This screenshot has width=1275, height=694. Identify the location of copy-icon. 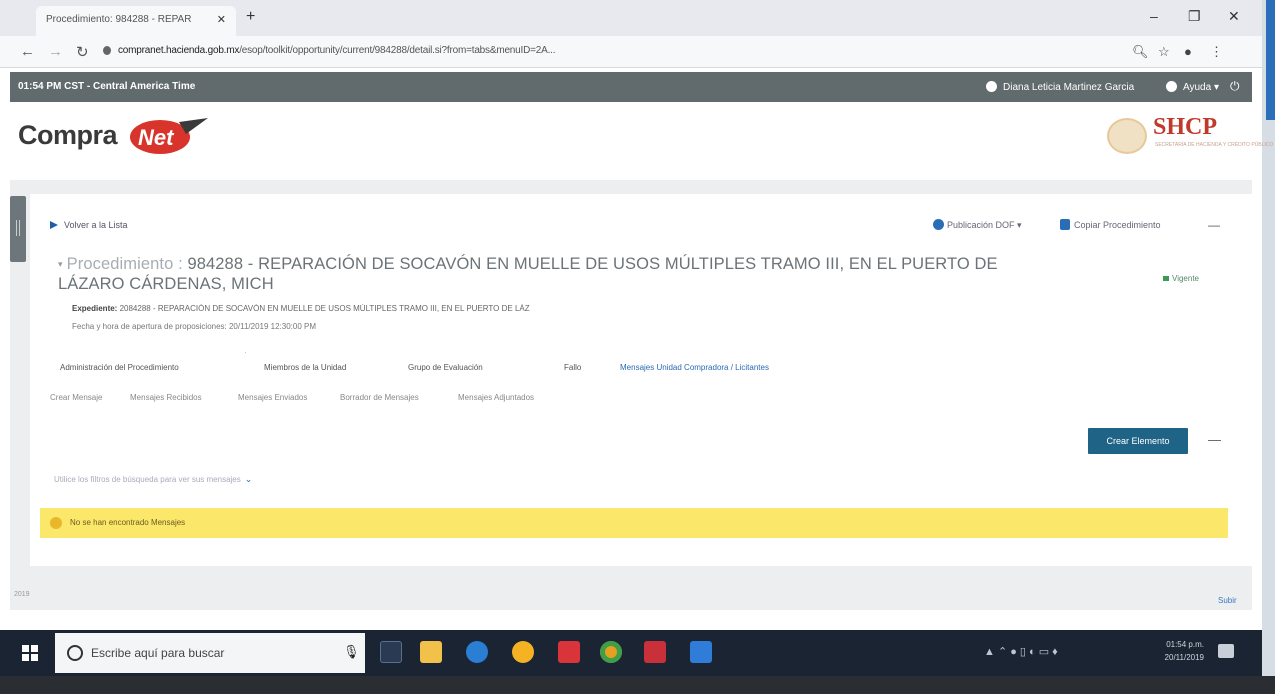
(1065, 224).